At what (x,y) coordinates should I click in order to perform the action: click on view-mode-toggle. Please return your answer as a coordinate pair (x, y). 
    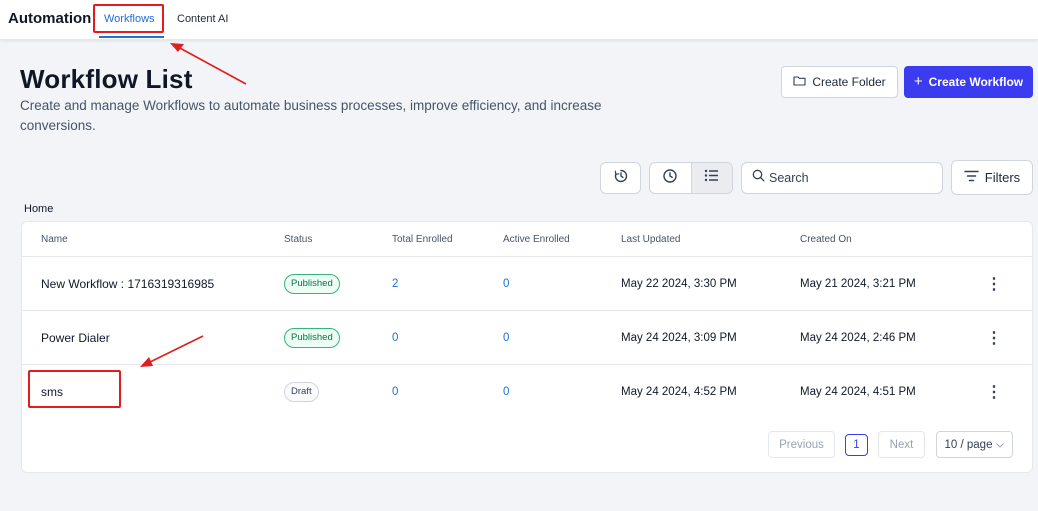
    Looking at the image, I should click on (691, 178).